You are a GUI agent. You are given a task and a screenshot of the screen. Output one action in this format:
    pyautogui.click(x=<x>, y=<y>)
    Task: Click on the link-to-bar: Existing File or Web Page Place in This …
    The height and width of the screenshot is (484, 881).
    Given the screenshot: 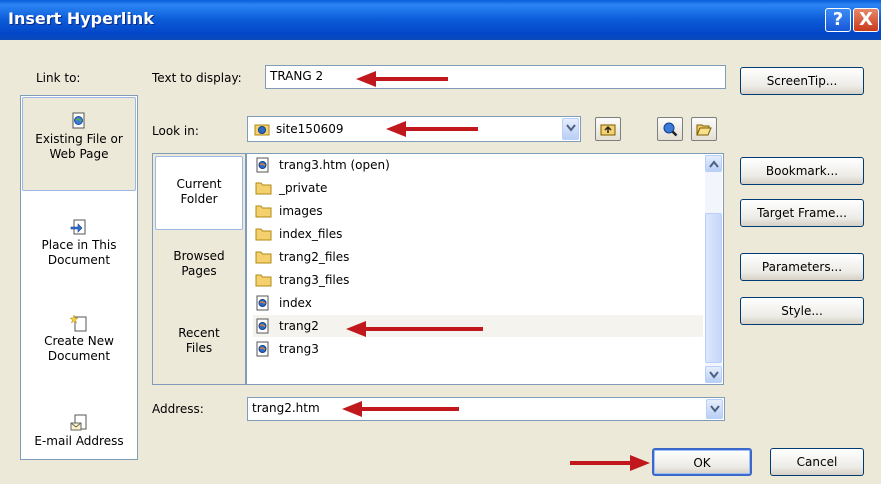 What is the action you would take?
    pyautogui.click(x=79, y=277)
    